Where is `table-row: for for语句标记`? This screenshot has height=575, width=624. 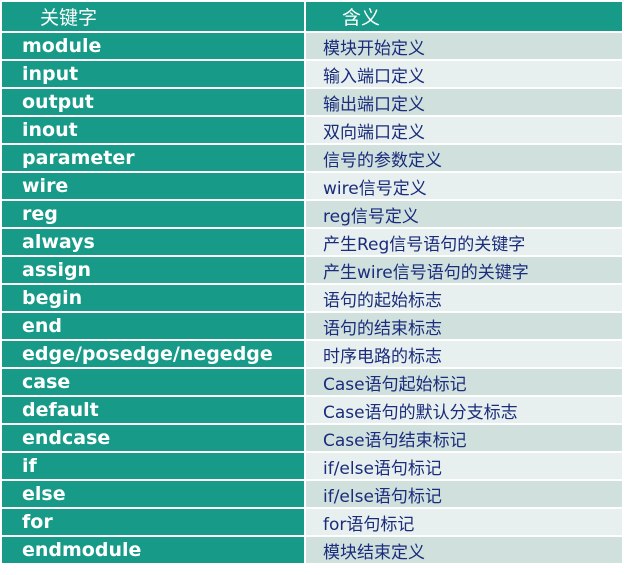 table-row: for for语句标记 is located at coordinates (312, 522).